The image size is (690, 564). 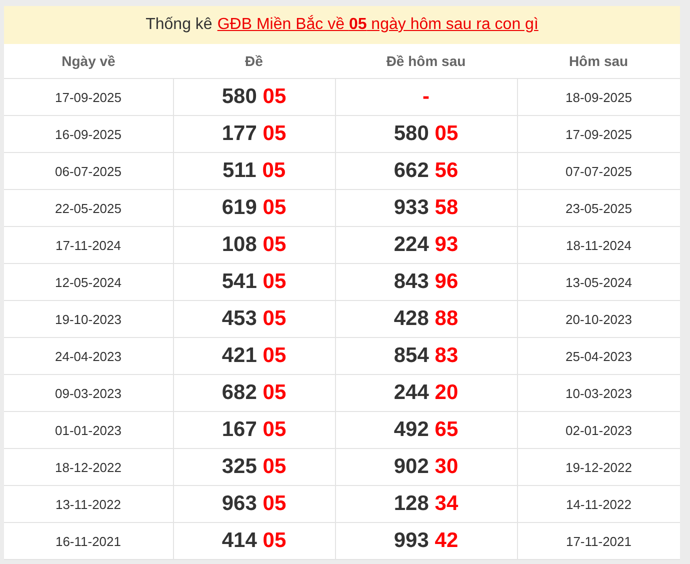 What do you see at coordinates (88, 467) in the screenshot?
I see `date-cell: 18-12-2022` at bounding box center [88, 467].